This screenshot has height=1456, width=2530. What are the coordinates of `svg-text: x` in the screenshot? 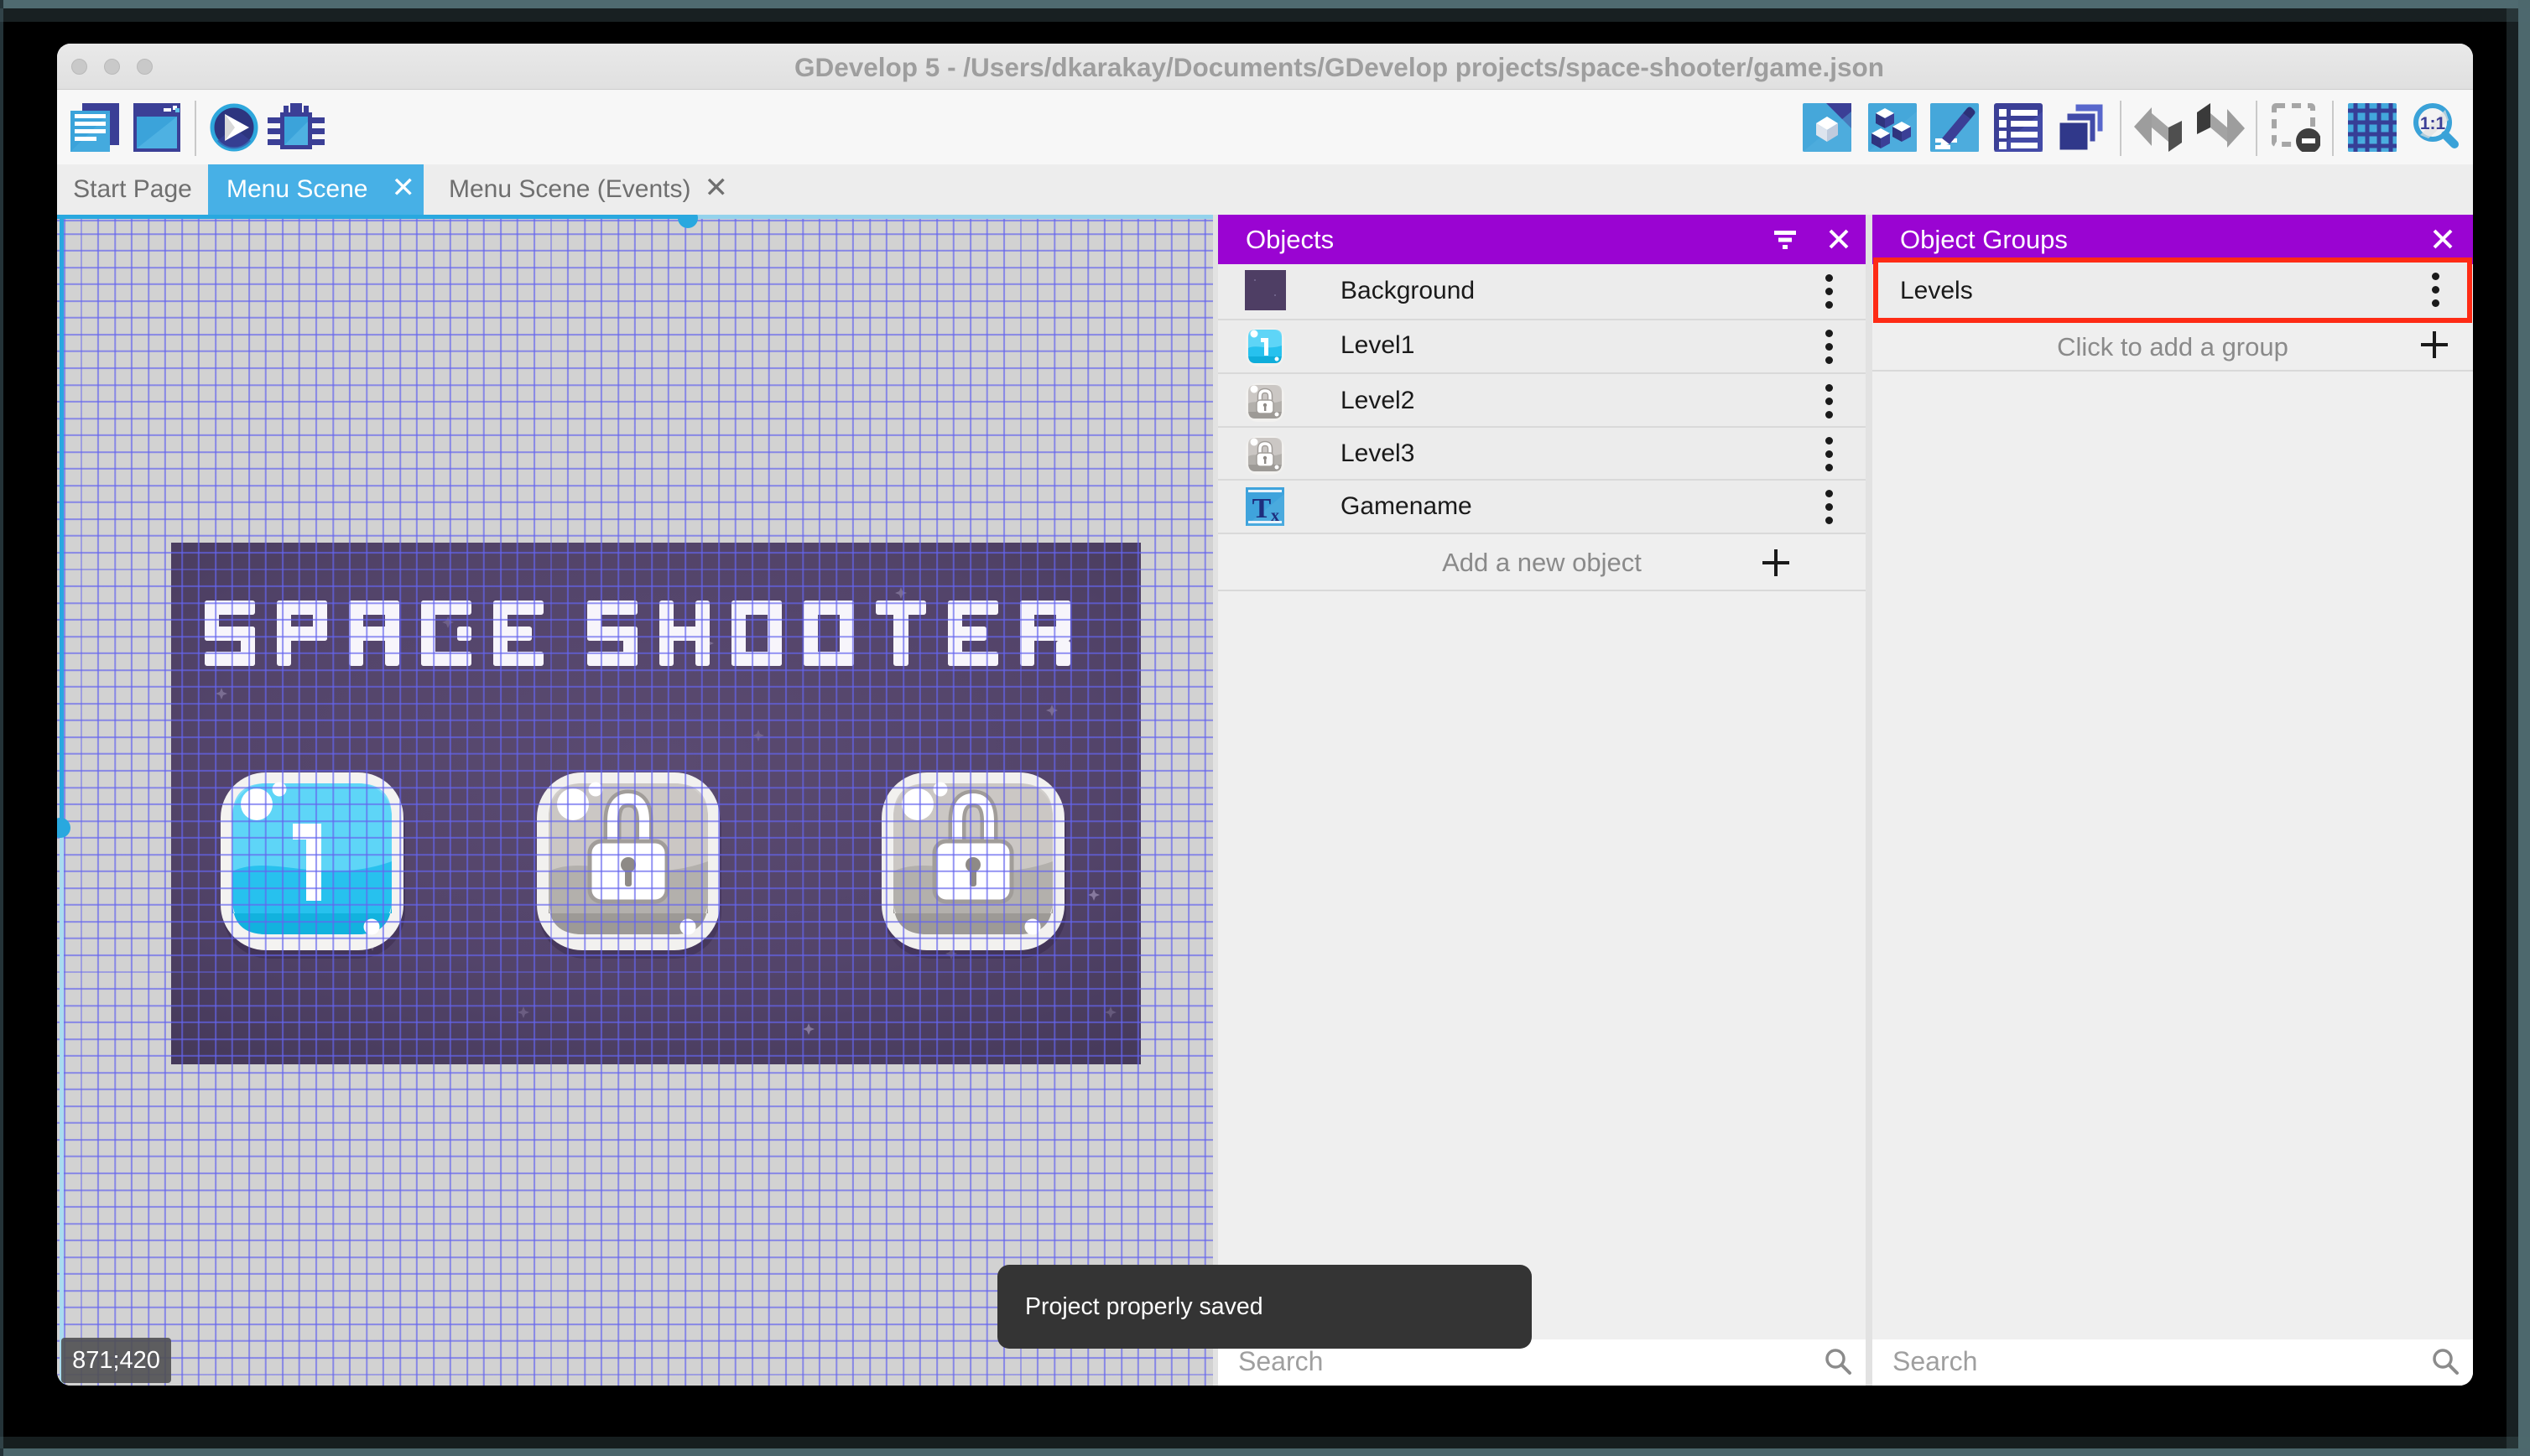 It's located at (1275, 516).